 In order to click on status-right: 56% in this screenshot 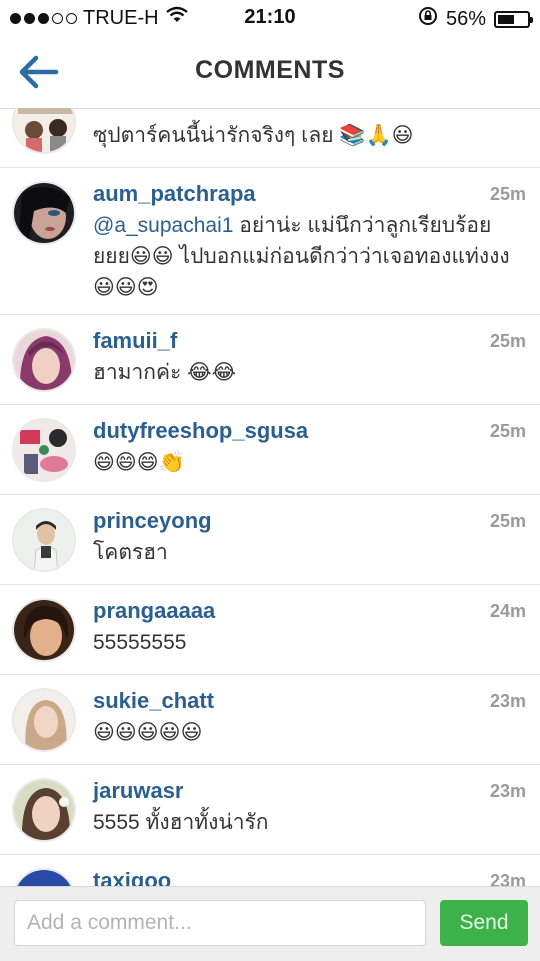, I will do `click(475, 19)`.